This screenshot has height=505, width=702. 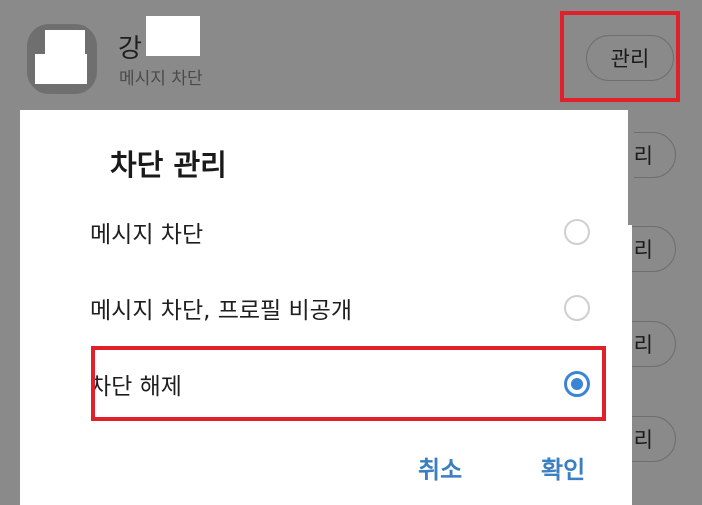 I want to click on highlight-box-manage, so click(x=620, y=56).